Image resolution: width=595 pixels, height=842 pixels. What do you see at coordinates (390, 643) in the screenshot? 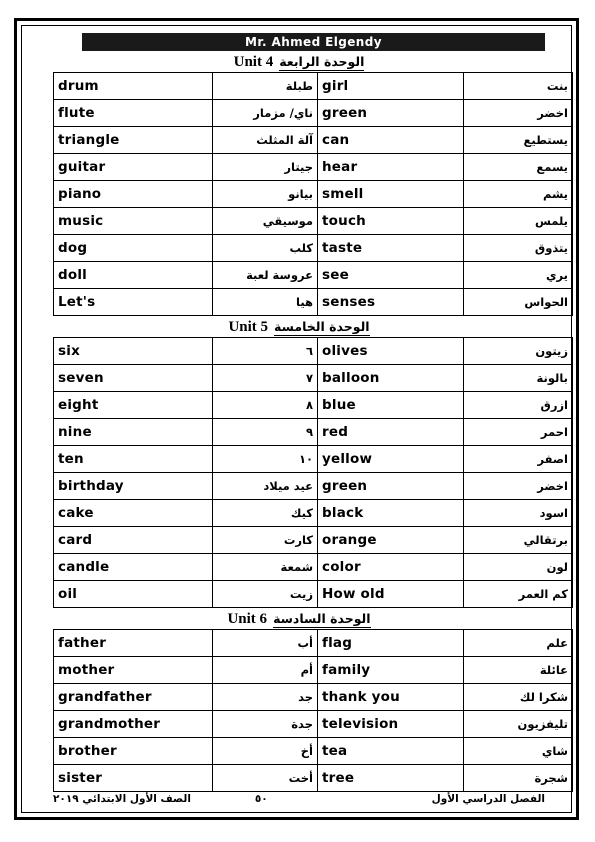
I see `word-english-right: flag` at bounding box center [390, 643].